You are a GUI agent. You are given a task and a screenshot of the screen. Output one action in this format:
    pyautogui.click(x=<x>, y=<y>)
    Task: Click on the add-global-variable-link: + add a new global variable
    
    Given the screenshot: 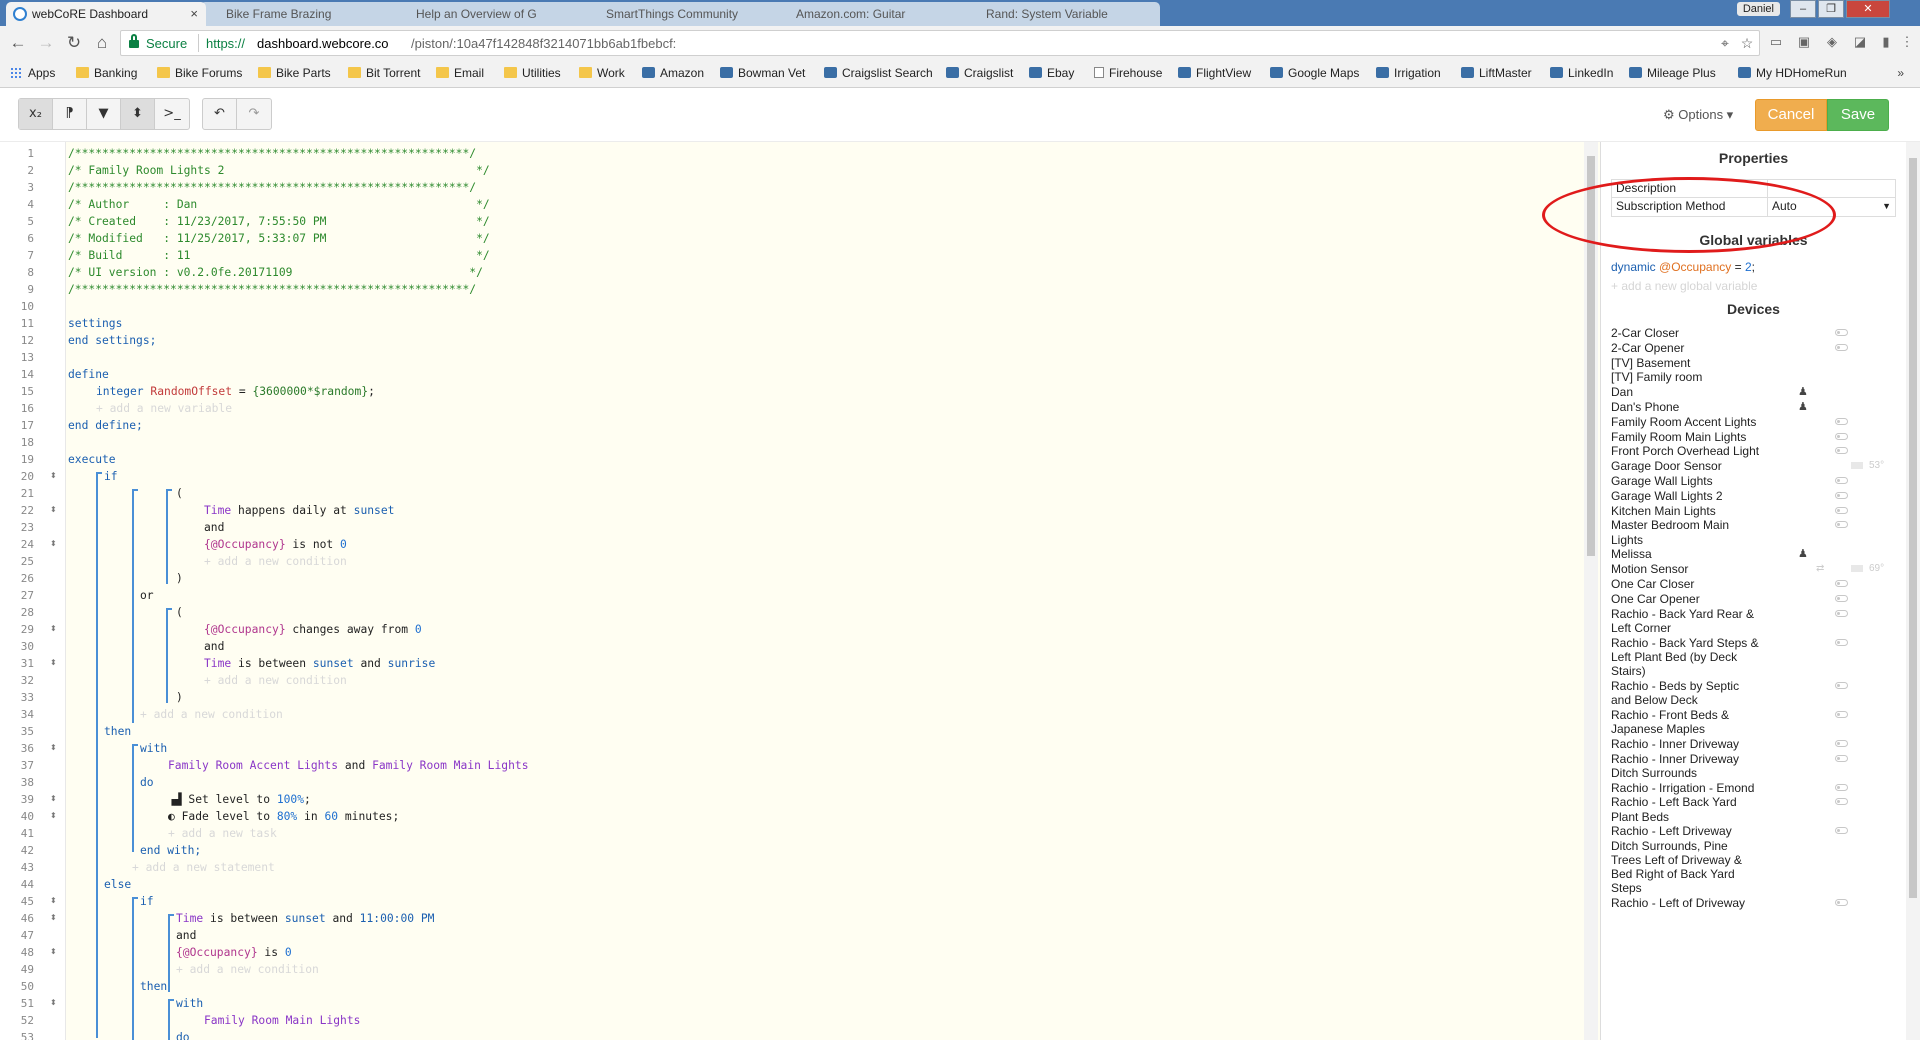 What is the action you would take?
    pyautogui.click(x=1684, y=286)
    